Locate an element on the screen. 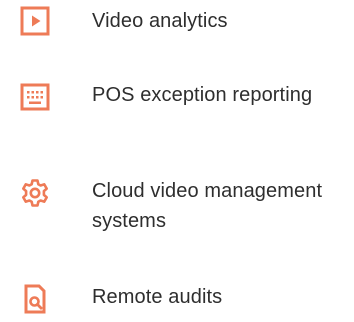  feature-label: Cloud video management systems is located at coordinates (207, 206).